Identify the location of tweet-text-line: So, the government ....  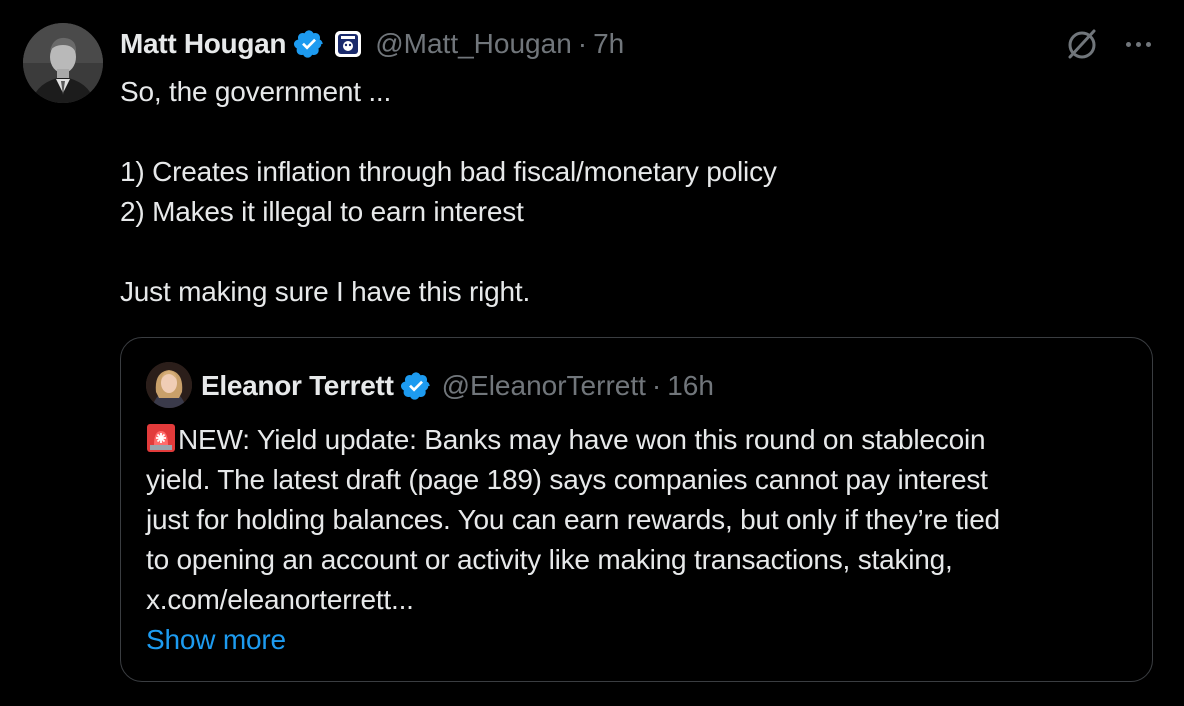
(256, 91).